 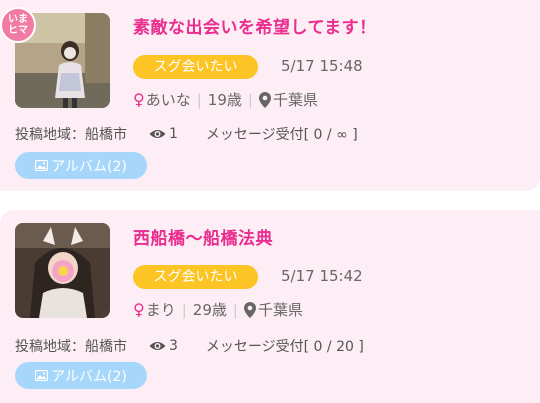 I want to click on user-age: 29歳, so click(x=209, y=310).